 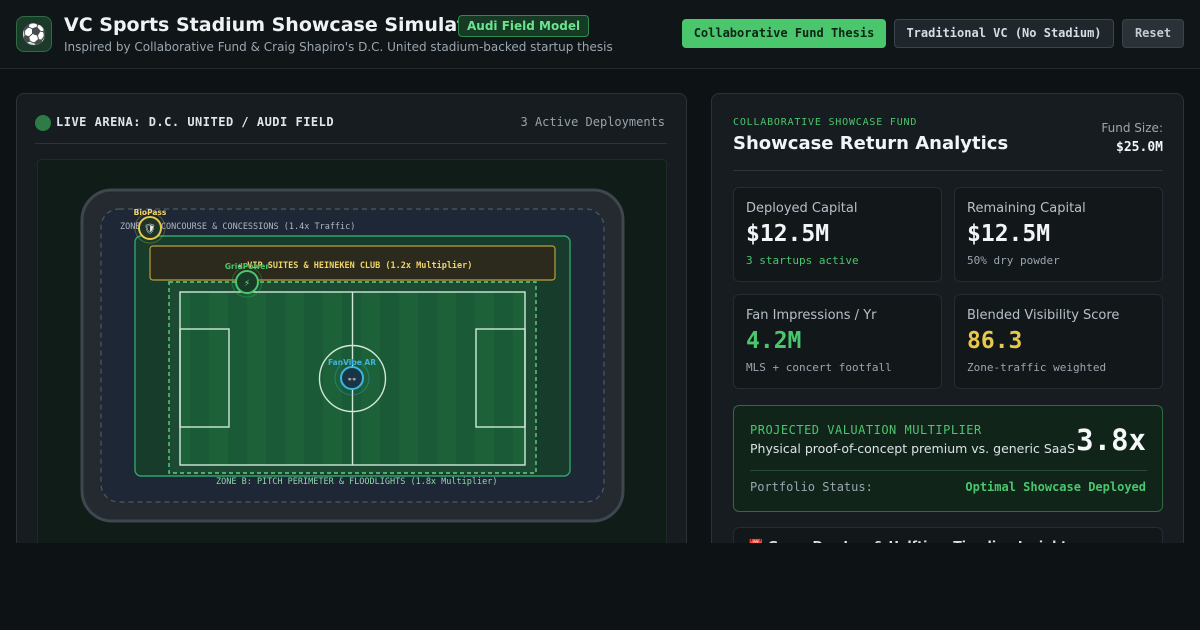 I want to click on viewport-bottom, so click(x=600, y=586).